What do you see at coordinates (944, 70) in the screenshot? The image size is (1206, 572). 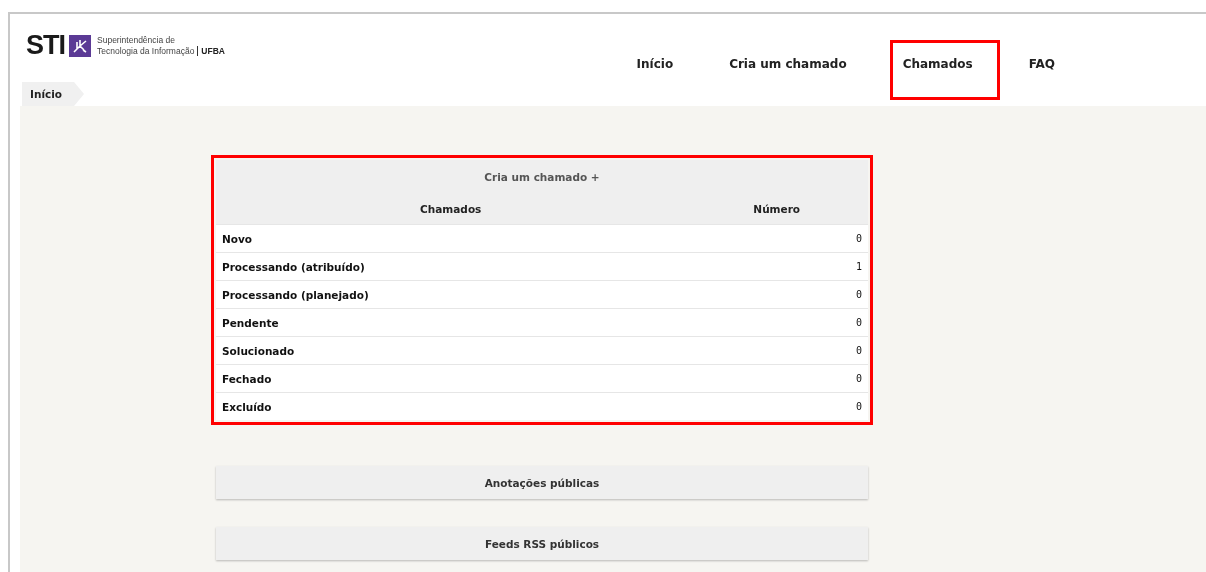 I see `nav-link: Chamados` at bounding box center [944, 70].